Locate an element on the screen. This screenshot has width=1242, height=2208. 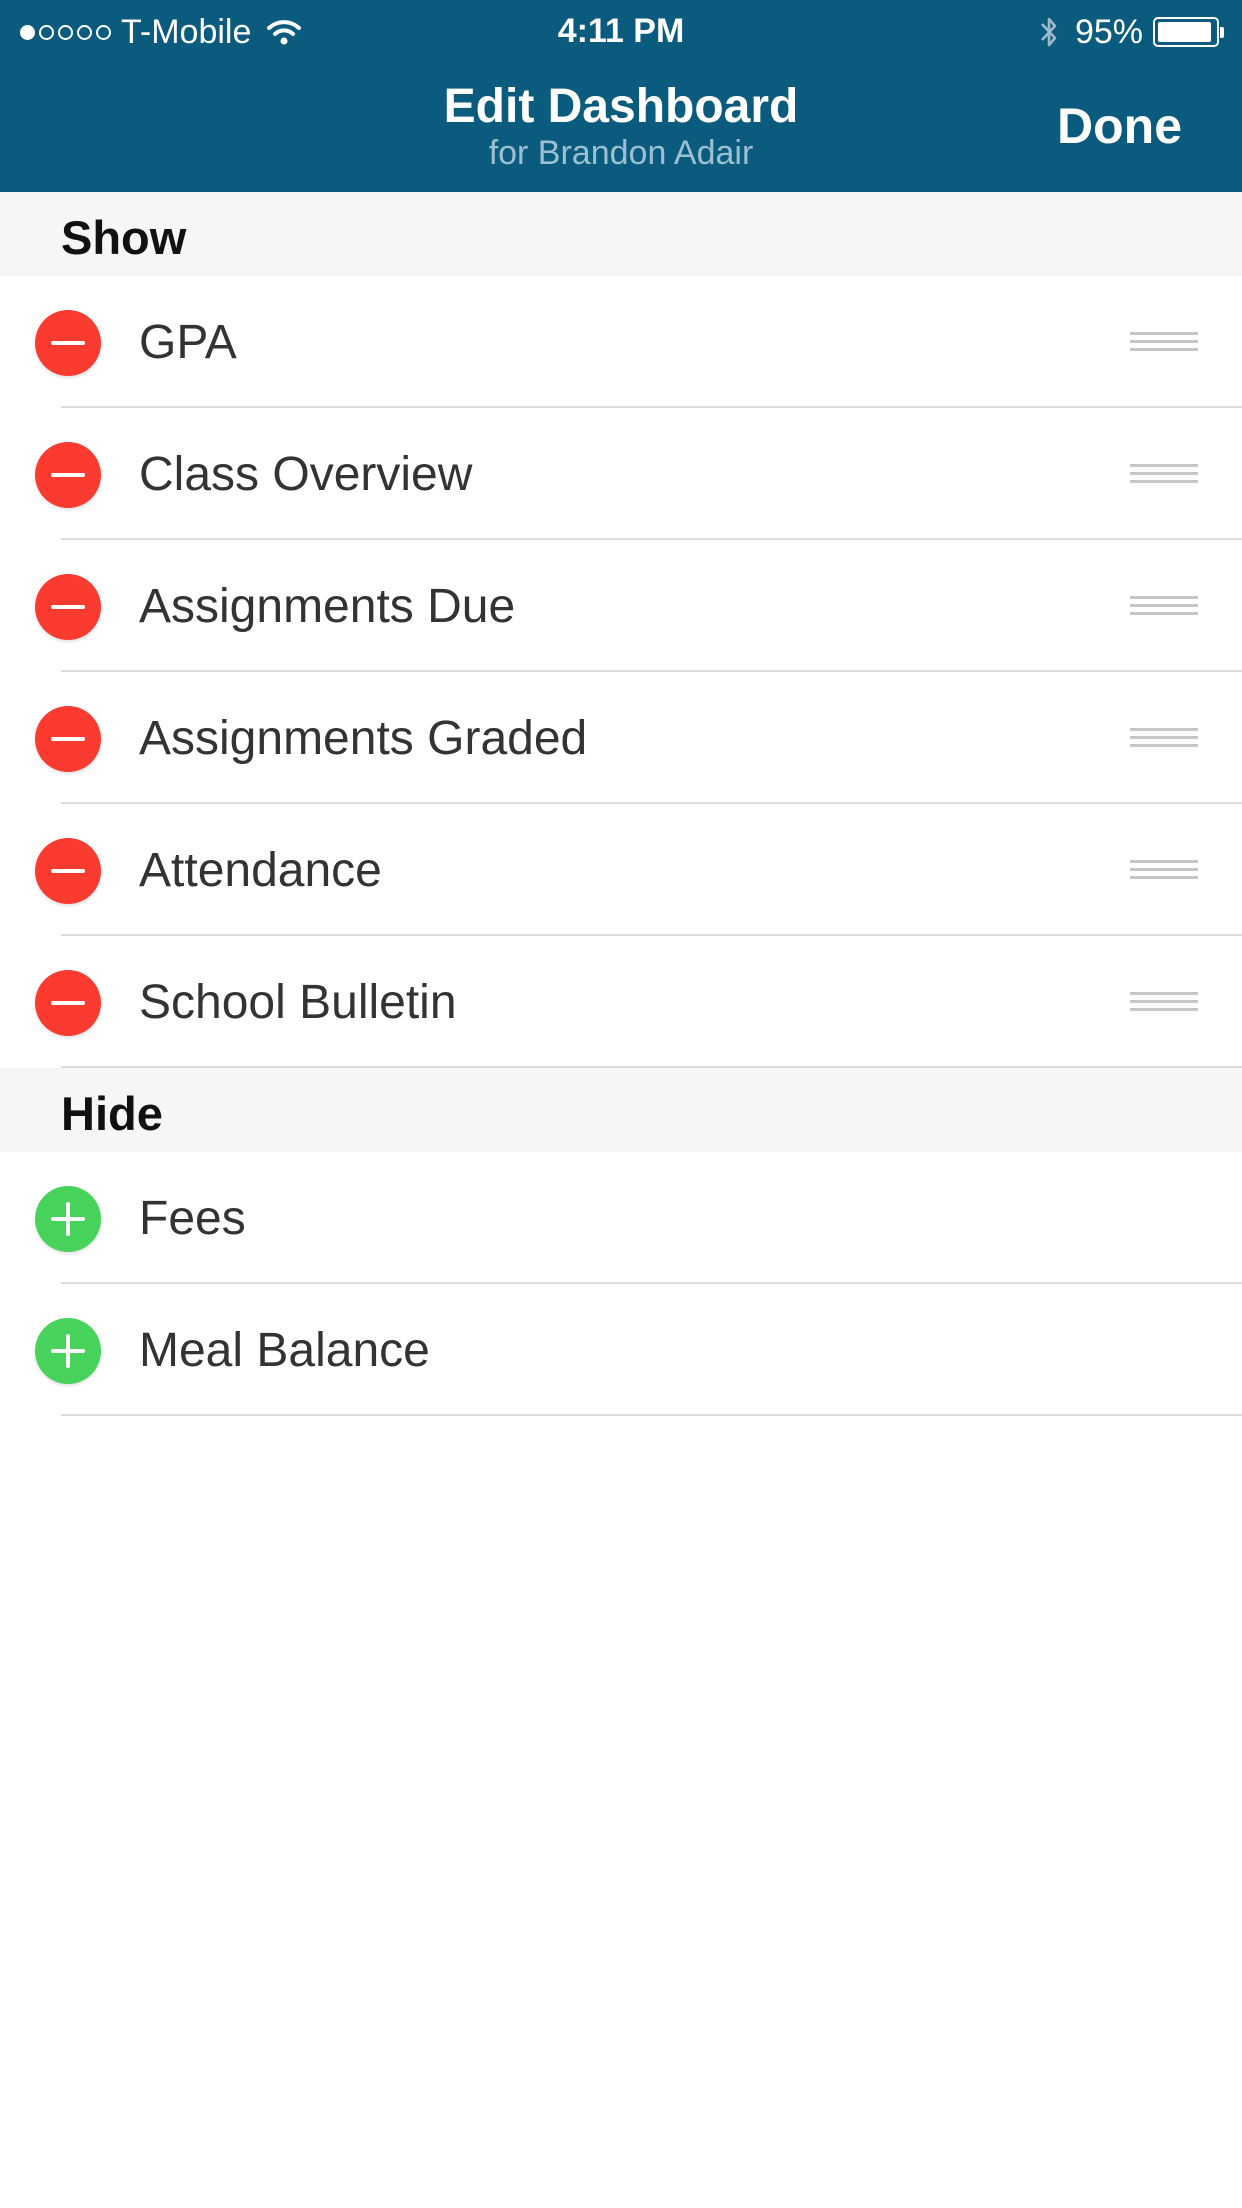
row-label: GPA is located at coordinates (188, 342).